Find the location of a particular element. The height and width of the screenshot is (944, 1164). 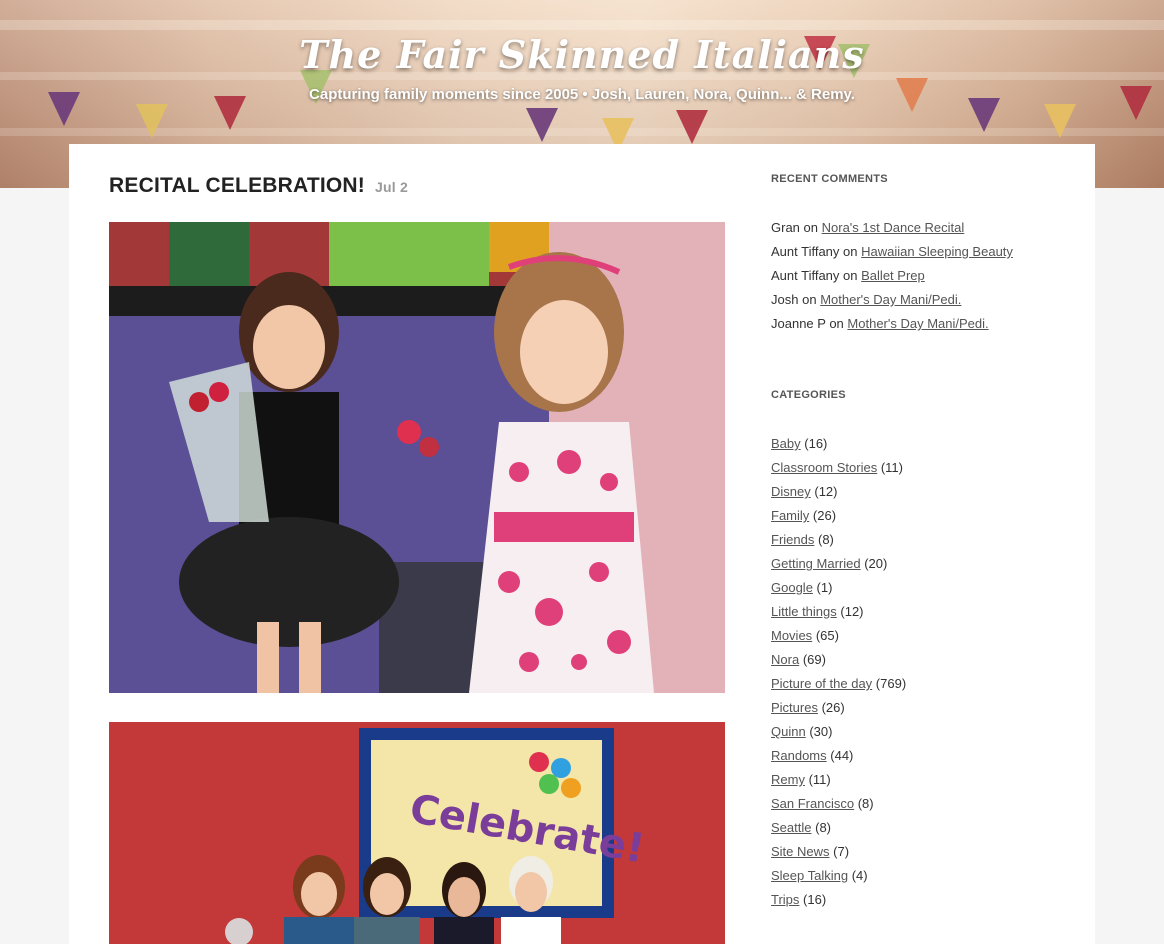

category-item: Picture of the day (769) is located at coordinates (838, 684).